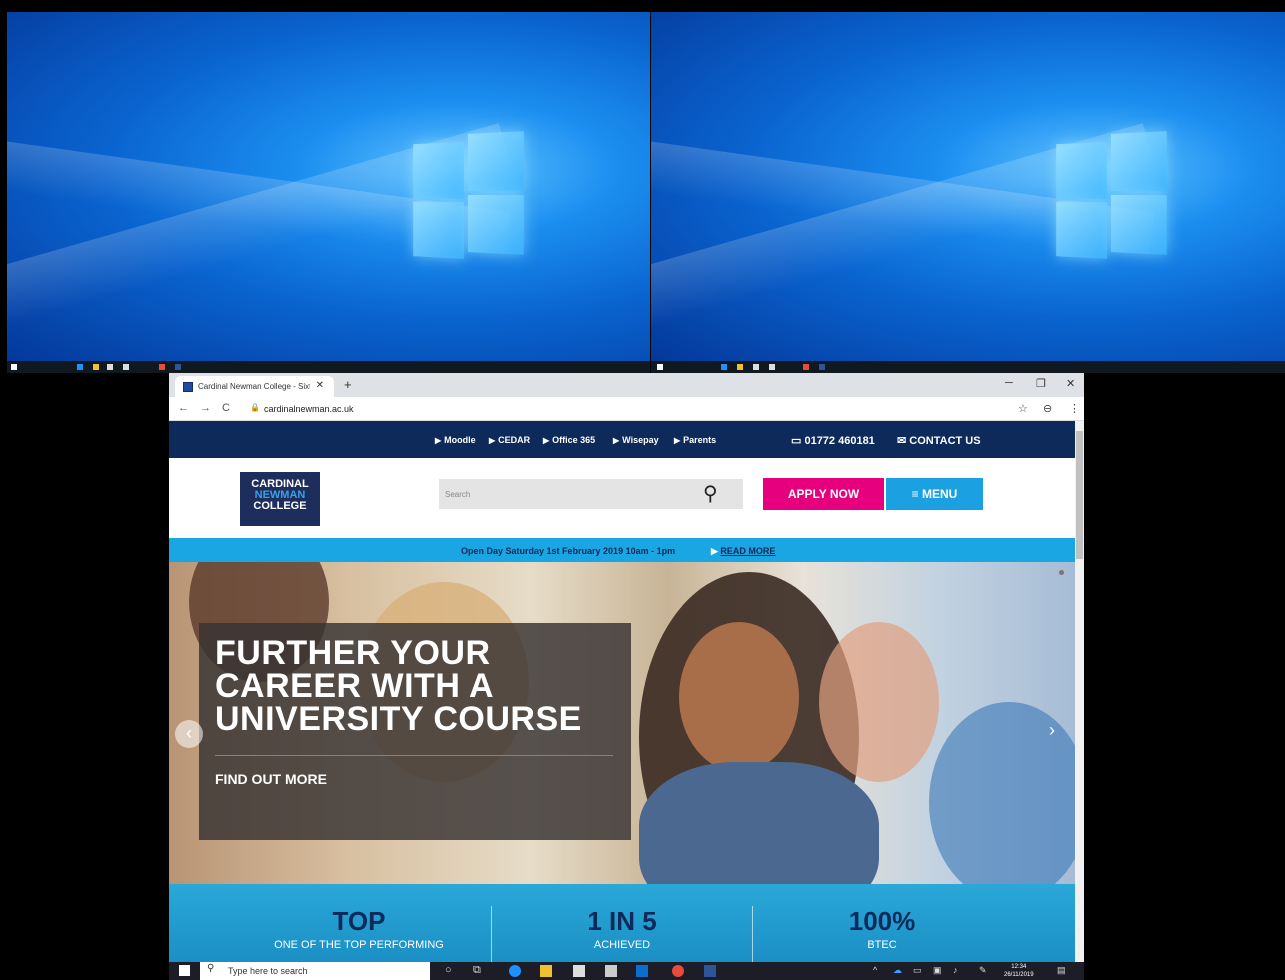  I want to click on find-out-more-link: FIND OUT MORE, so click(271, 779).